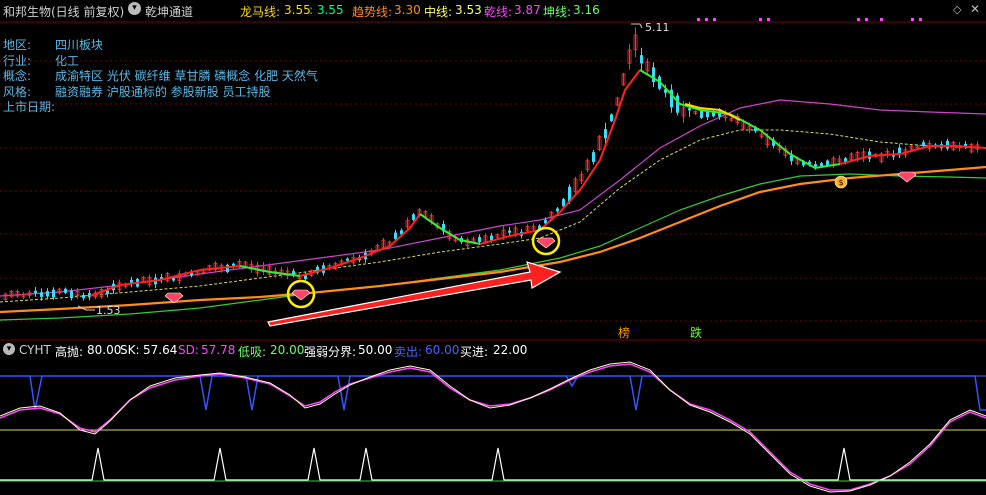 This screenshot has width=986, height=495. What do you see at coordinates (493, 464) in the screenshot?
I see `buy-signal-line` at bounding box center [493, 464].